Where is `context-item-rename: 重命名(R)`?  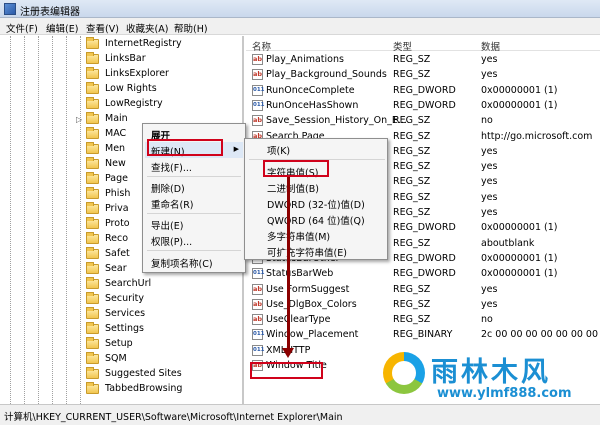 context-item-rename: 重命名(R) is located at coordinates (197, 203).